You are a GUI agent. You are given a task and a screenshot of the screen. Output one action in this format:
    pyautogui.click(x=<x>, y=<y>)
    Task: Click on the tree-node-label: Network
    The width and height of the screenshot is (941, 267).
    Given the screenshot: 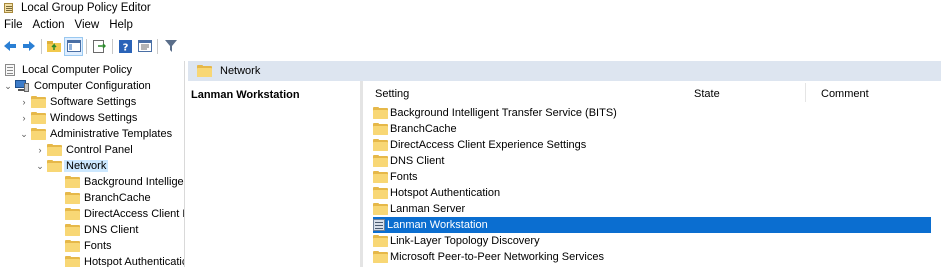 What is the action you would take?
    pyautogui.click(x=86, y=166)
    